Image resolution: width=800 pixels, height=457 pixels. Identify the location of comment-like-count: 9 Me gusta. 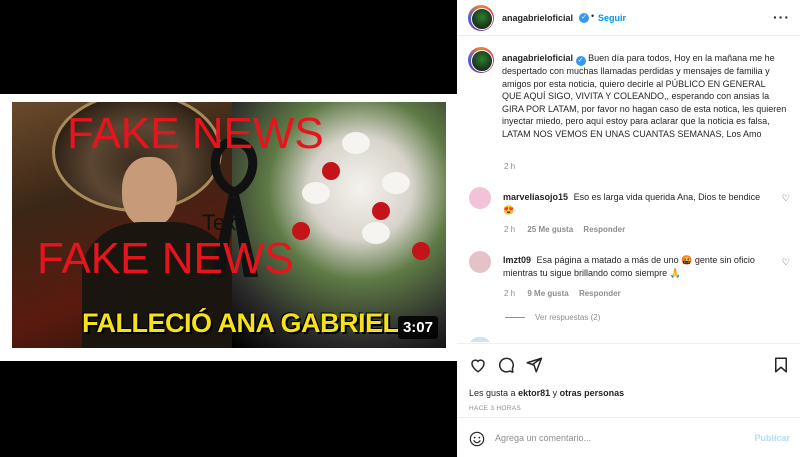
(547, 293).